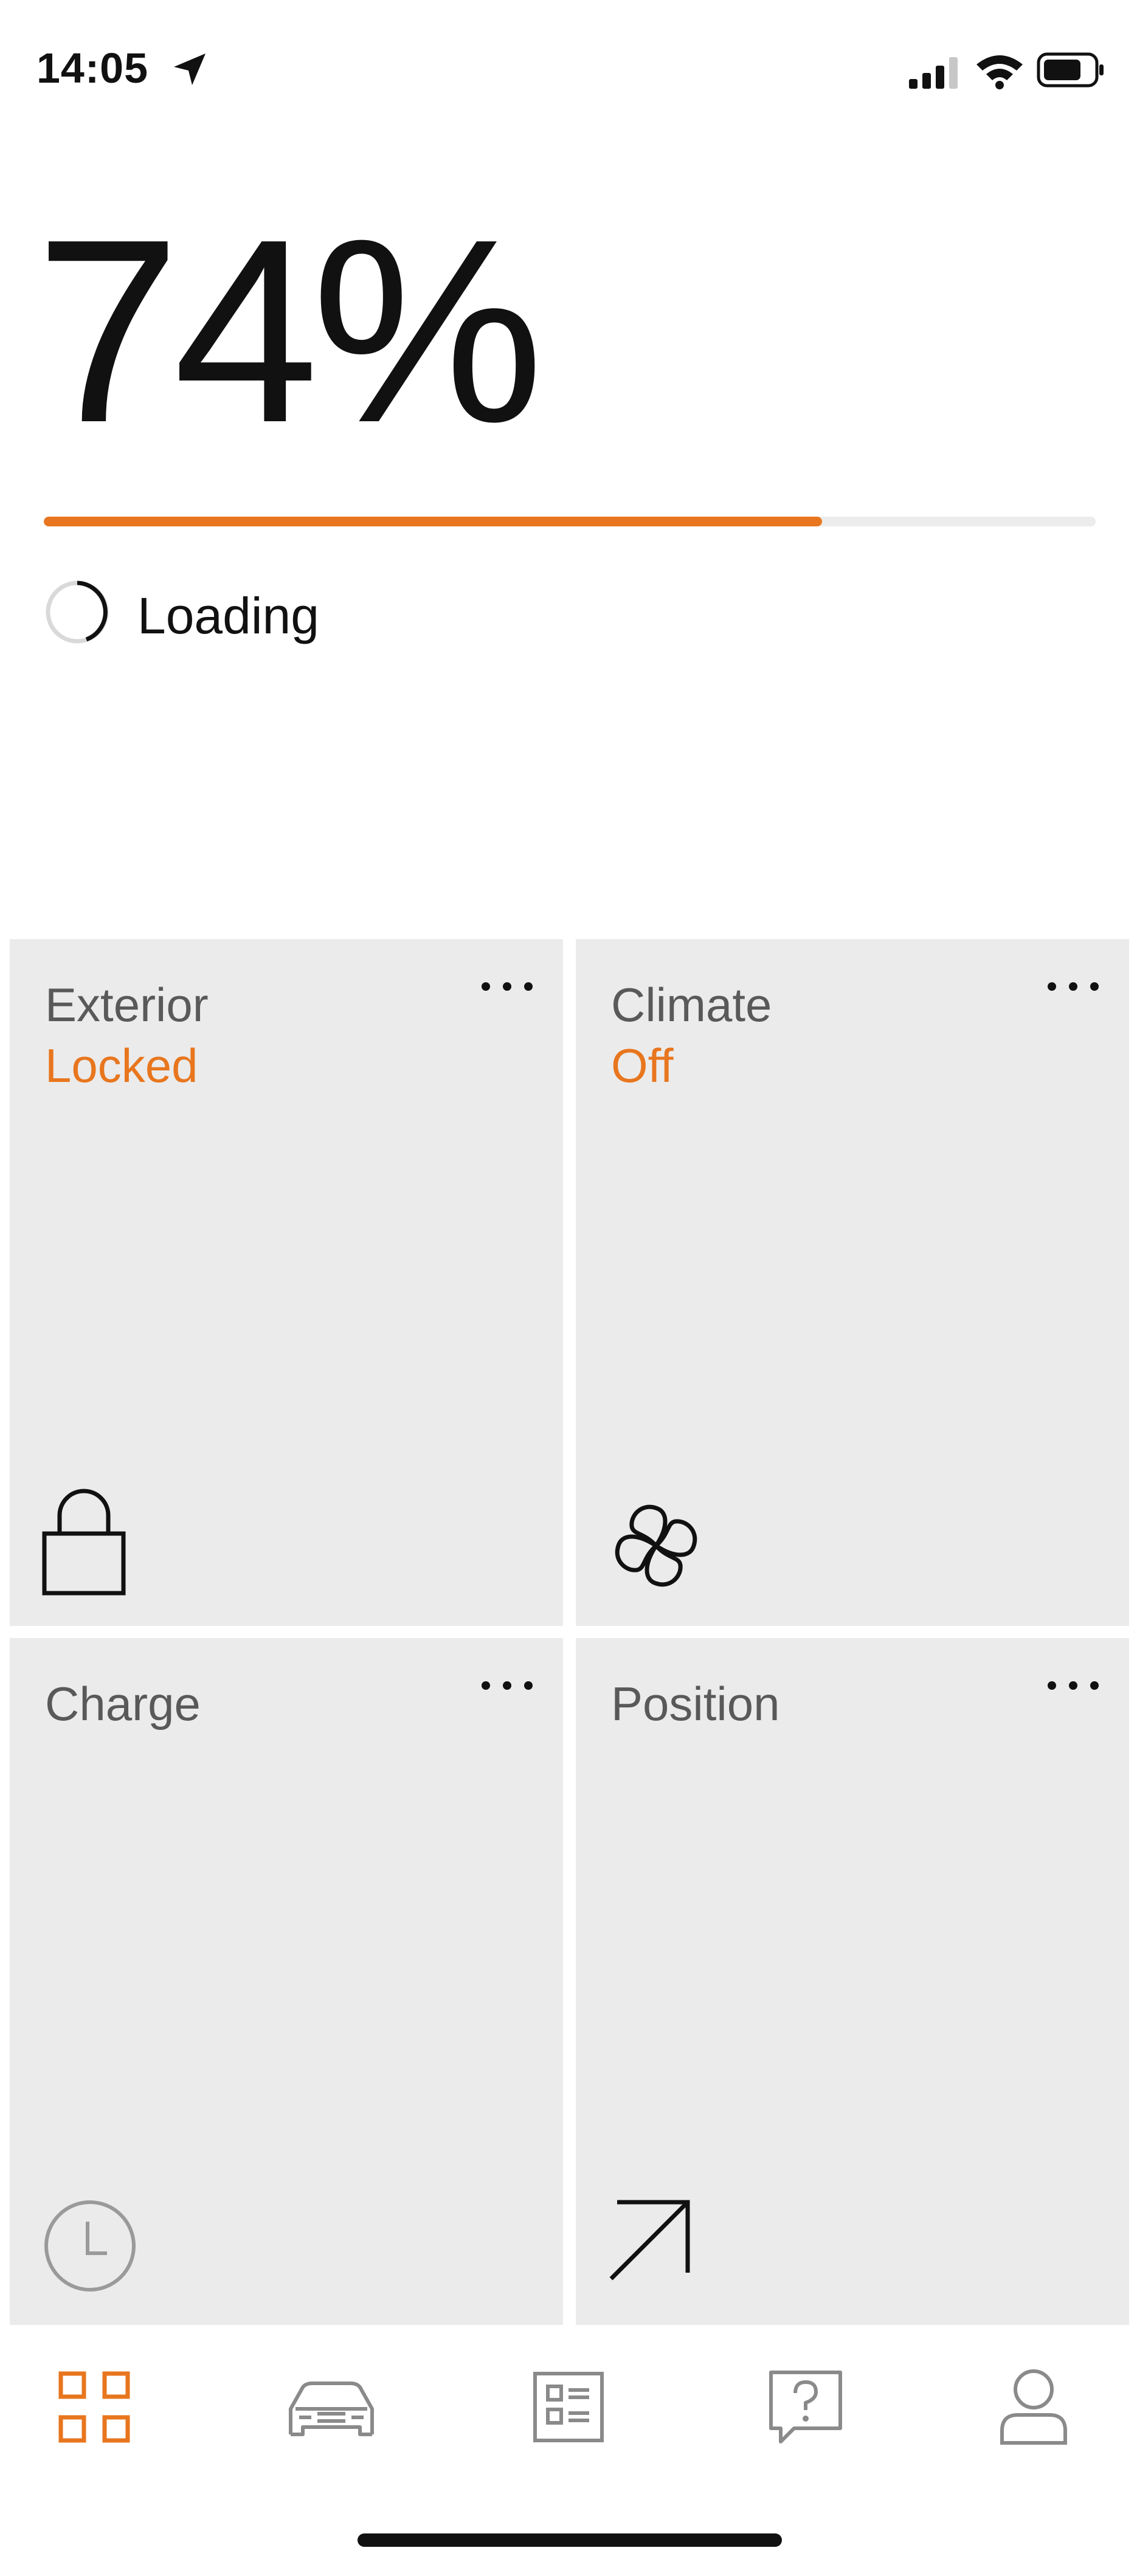  What do you see at coordinates (286, 1981) in the screenshot?
I see `charge-tile: Charge` at bounding box center [286, 1981].